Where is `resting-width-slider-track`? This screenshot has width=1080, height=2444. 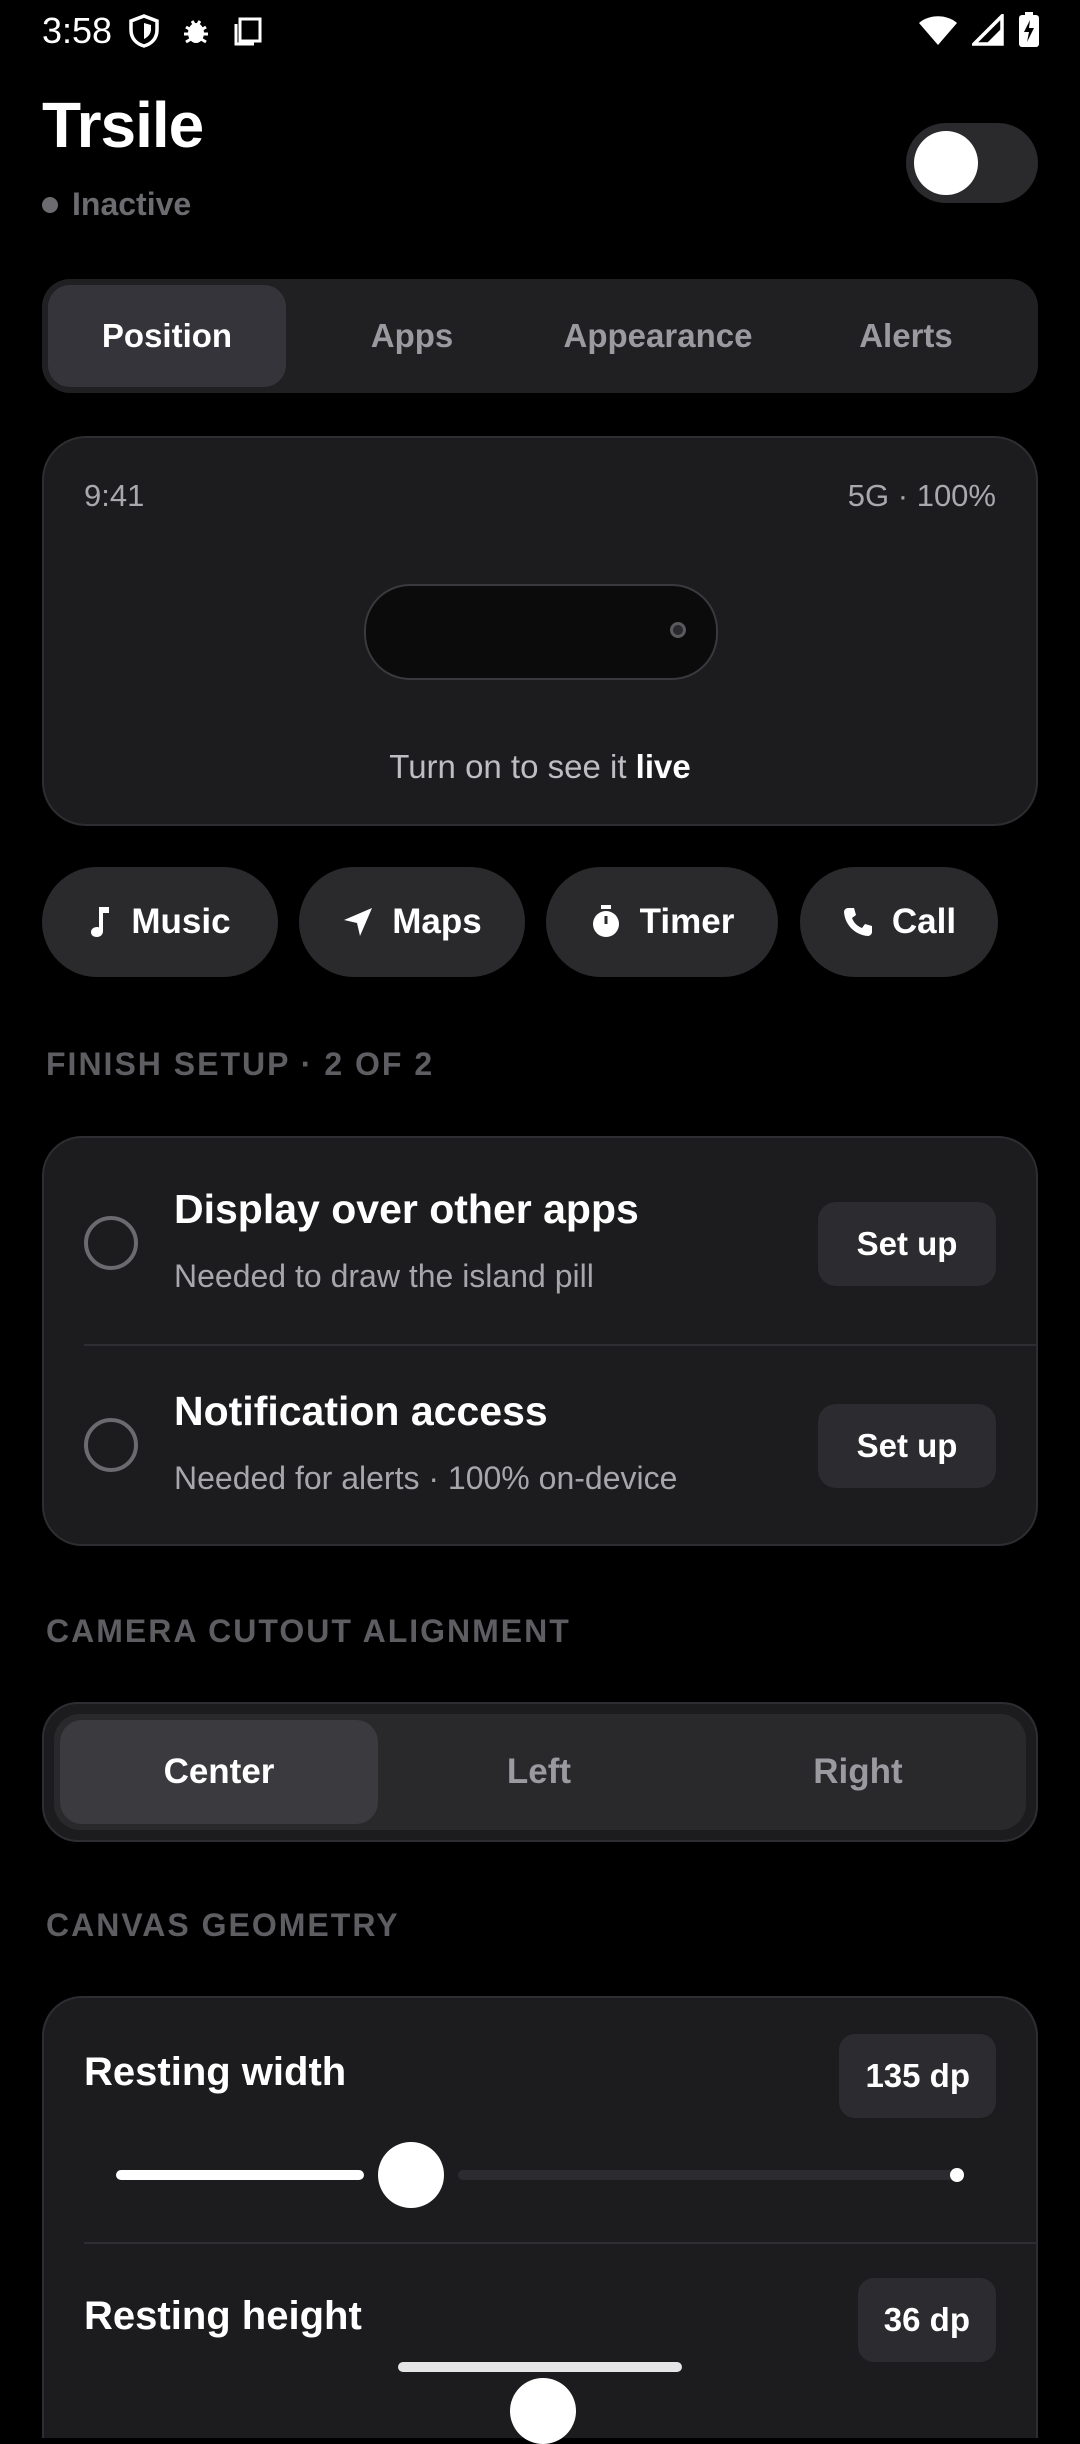 resting-width-slider-track is located at coordinates (706, 2175).